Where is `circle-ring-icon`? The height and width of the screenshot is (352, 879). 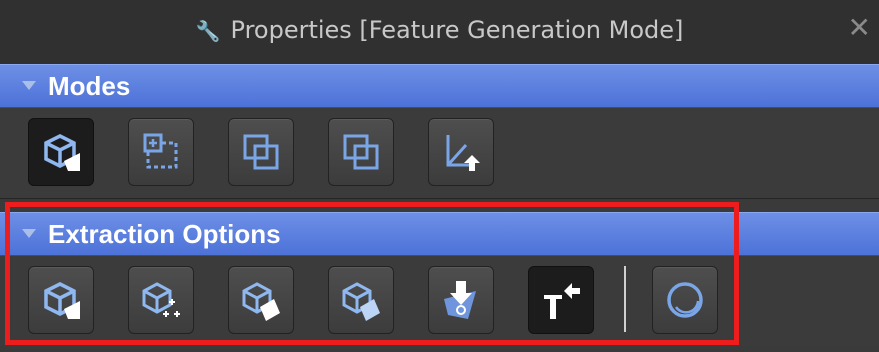 circle-ring-icon is located at coordinates (685, 300).